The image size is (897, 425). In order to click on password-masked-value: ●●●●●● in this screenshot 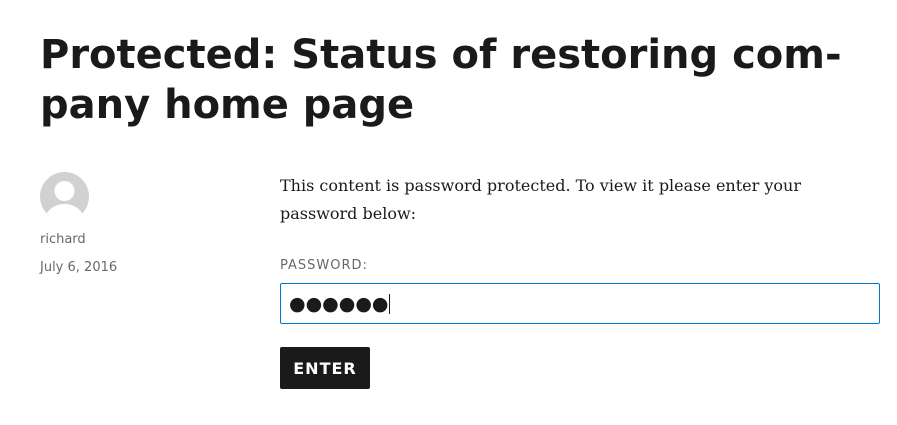, I will do `click(339, 303)`.